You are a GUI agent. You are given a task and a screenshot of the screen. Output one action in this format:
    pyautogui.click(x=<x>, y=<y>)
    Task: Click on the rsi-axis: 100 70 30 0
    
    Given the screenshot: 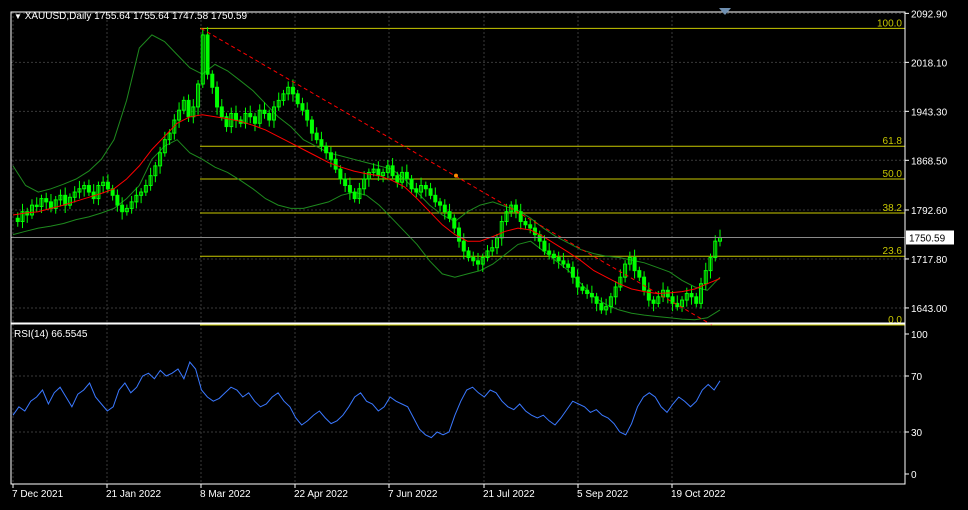 What is the action you would take?
    pyautogui.click(x=916, y=405)
    